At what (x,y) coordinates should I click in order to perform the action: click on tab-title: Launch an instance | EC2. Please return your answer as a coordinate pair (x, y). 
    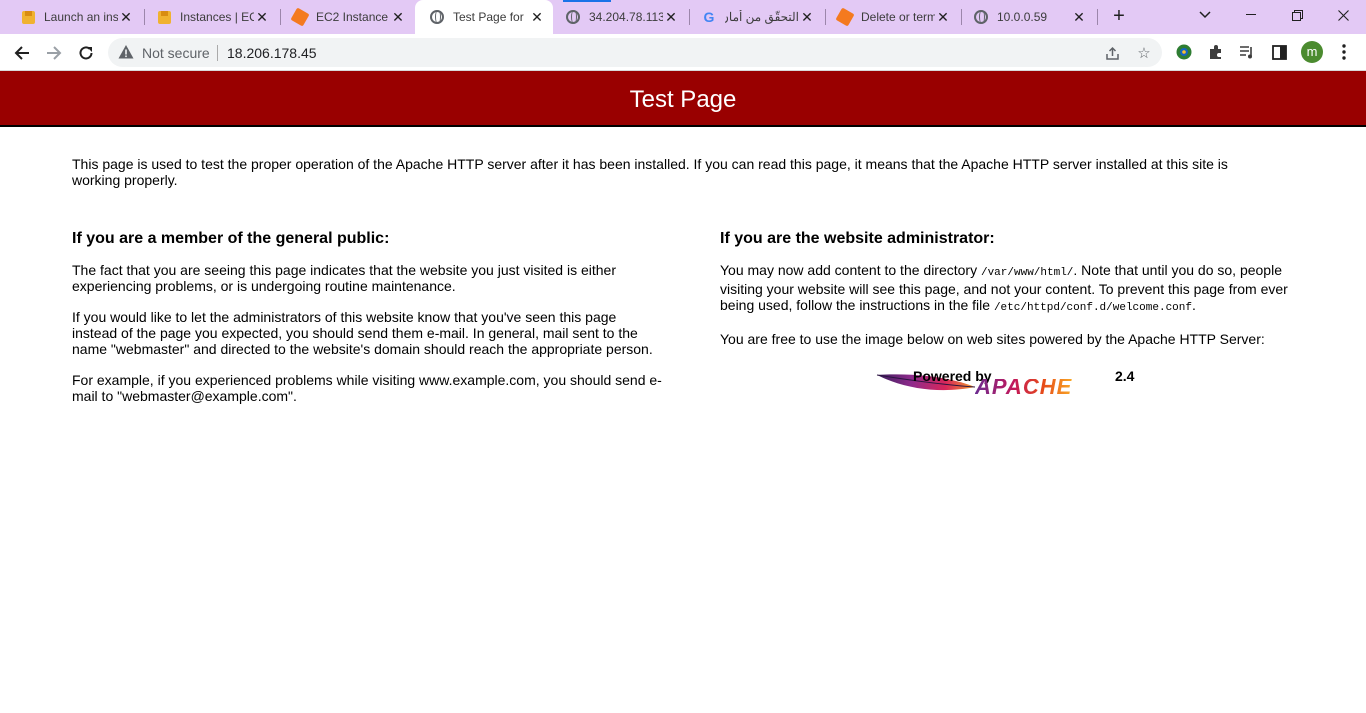
    Looking at the image, I should click on (81, 17).